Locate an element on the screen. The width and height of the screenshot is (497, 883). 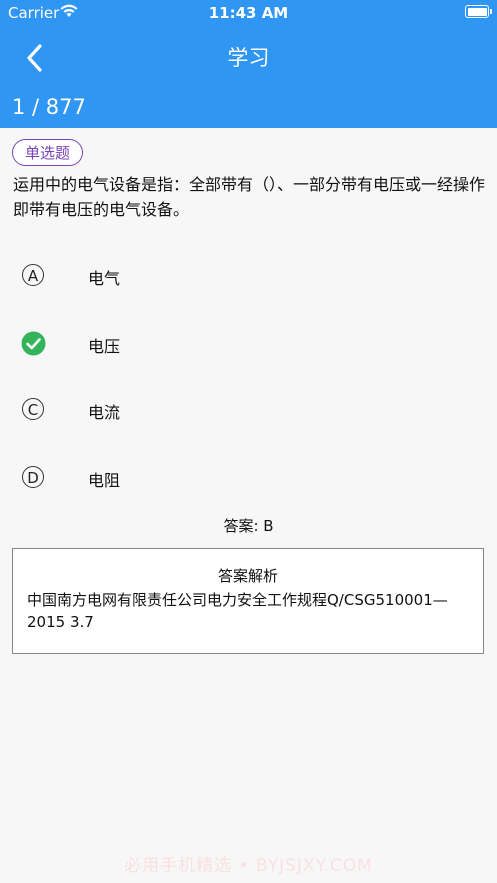
status-bar: Carrier 11:43 AM is located at coordinates (248, 13).